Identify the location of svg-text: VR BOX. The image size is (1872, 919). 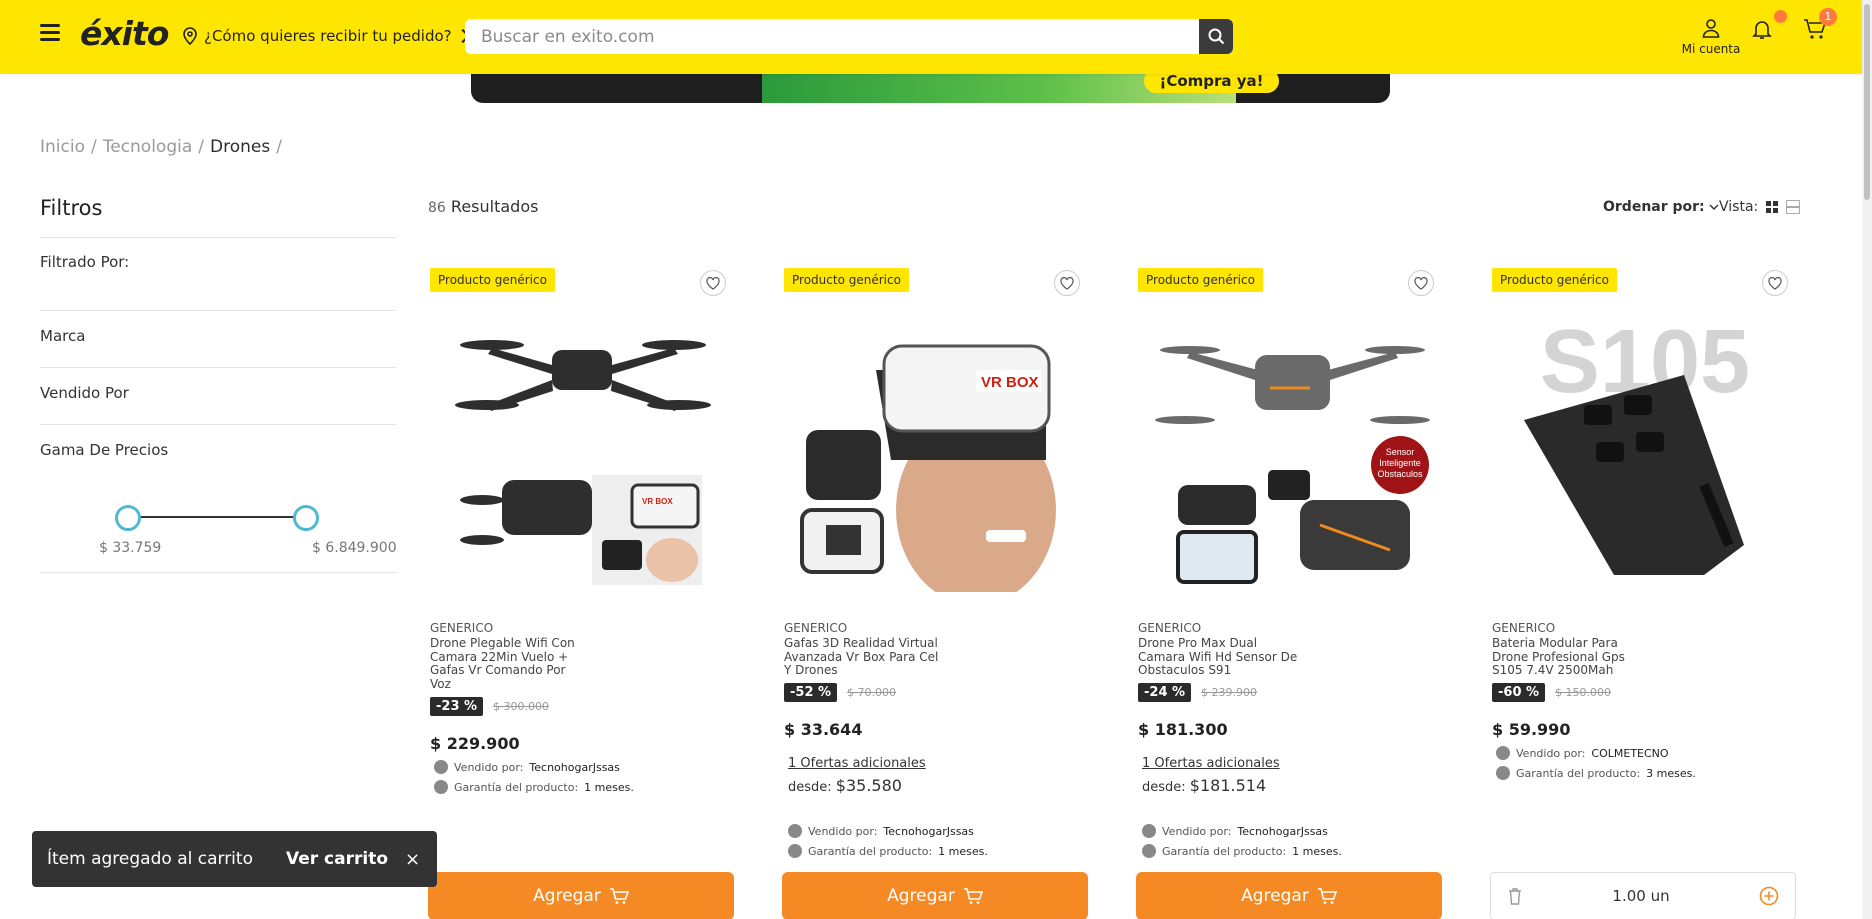
(1010, 382).